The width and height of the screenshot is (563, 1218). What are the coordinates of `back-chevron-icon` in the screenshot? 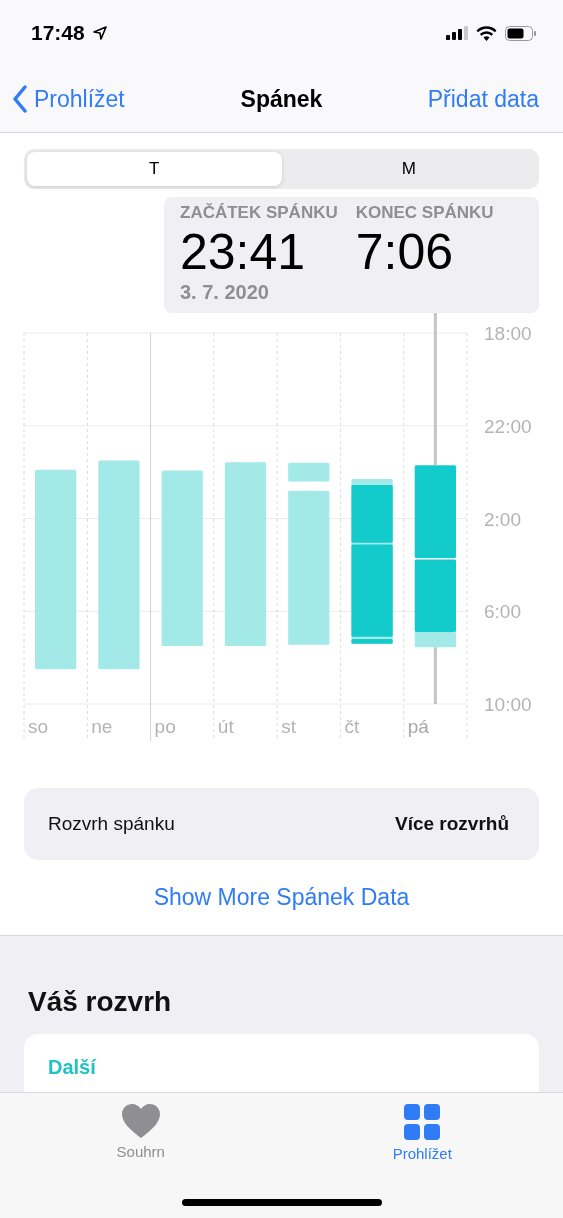 It's located at (20, 99).